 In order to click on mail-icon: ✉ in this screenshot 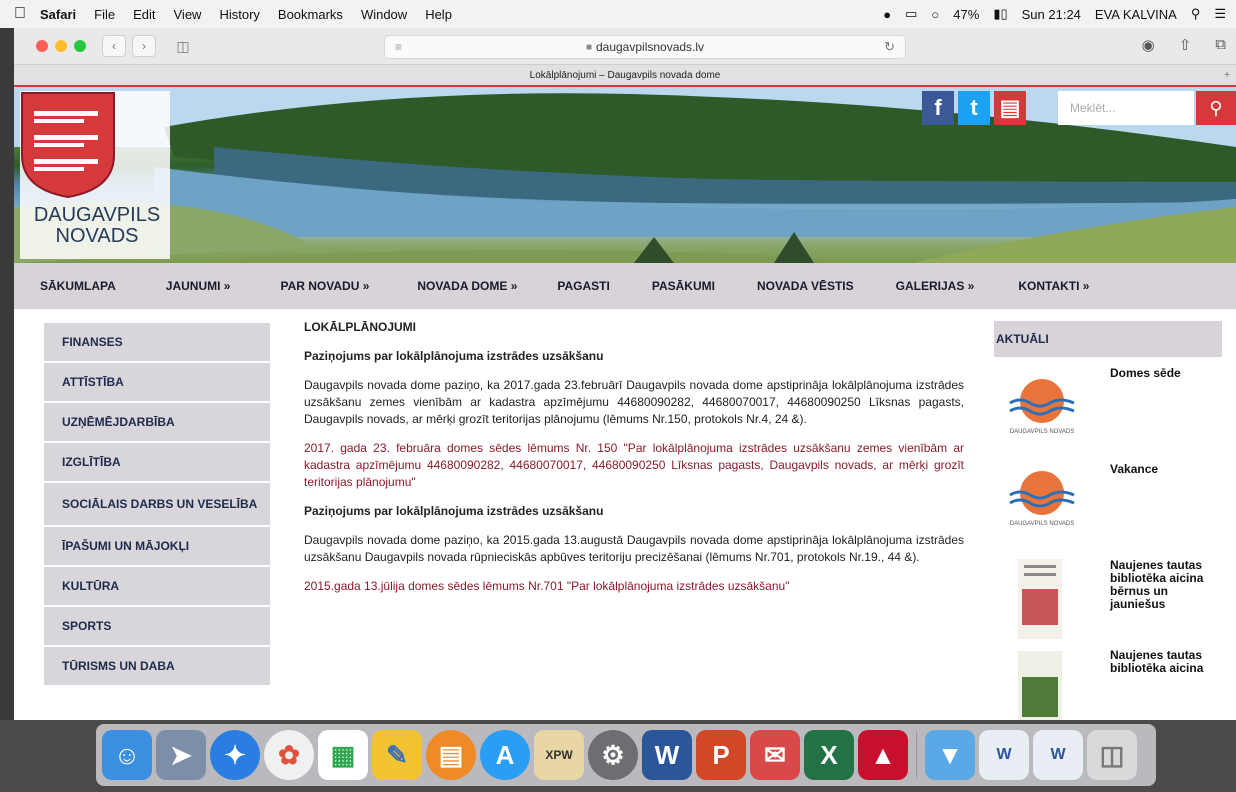, I will do `click(775, 755)`.